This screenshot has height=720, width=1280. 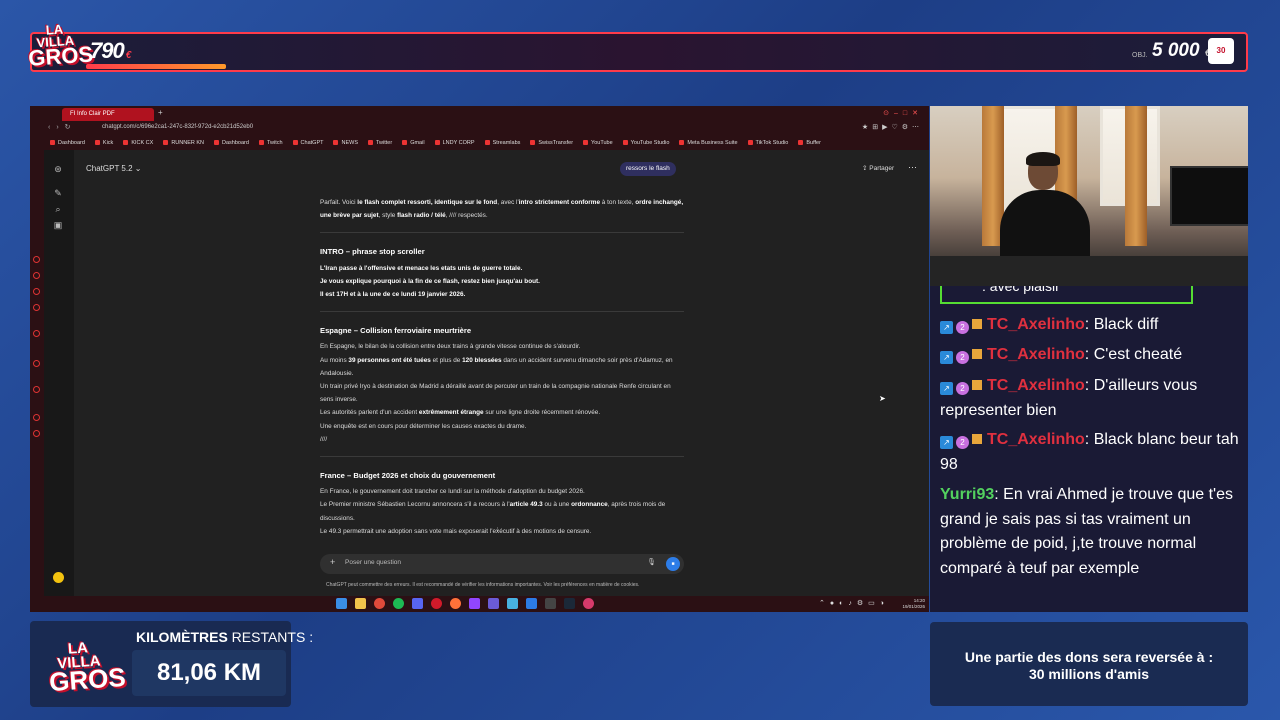 What do you see at coordinates (372, 252) in the screenshot?
I see `section-title: INTRO – phrase stop scroller` at bounding box center [372, 252].